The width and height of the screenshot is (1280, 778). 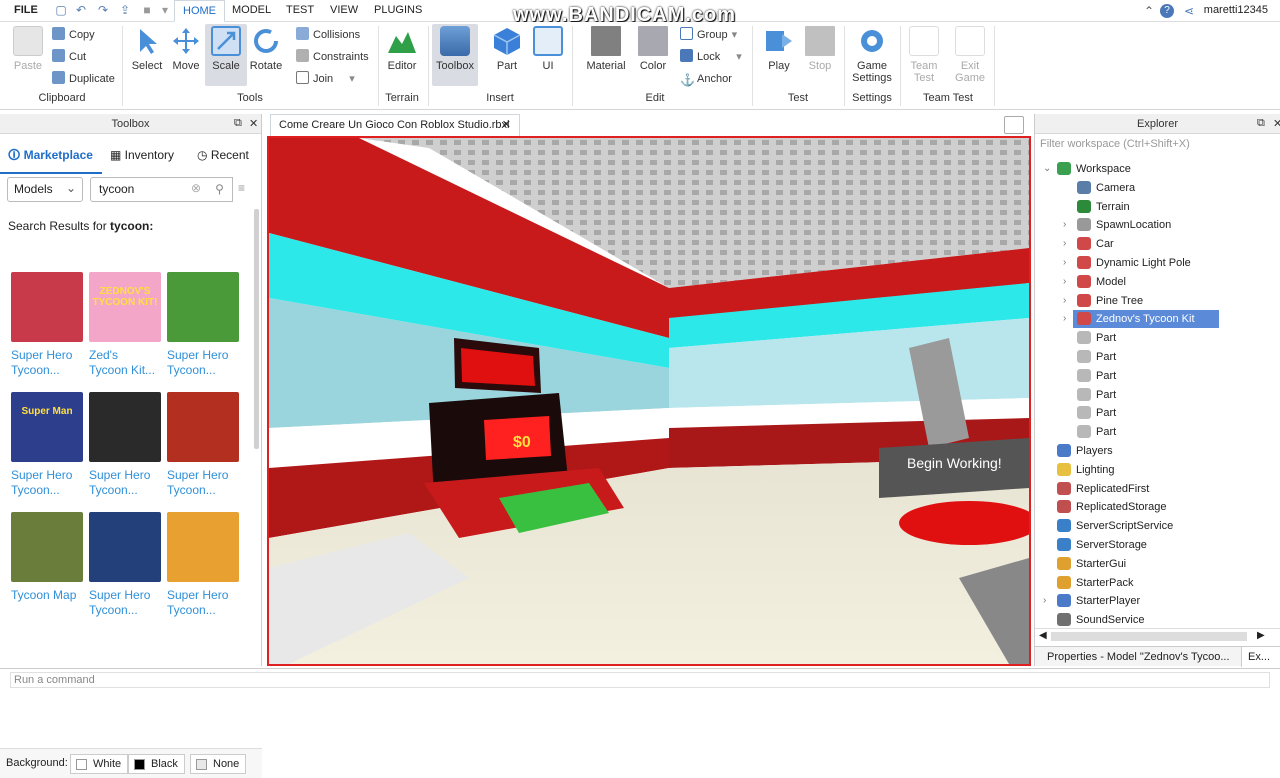 What do you see at coordinates (328, 35) in the screenshot?
I see `collisions-button: Collisions` at bounding box center [328, 35].